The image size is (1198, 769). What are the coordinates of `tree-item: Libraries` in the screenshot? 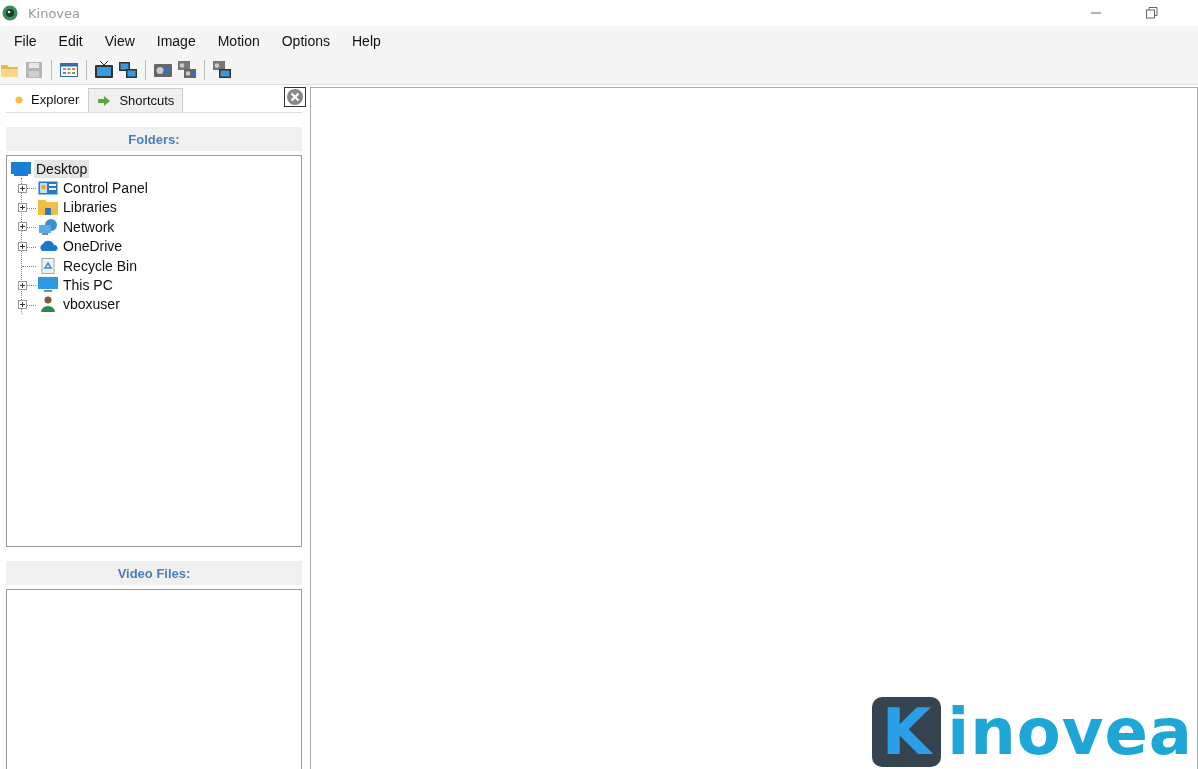 It's located at (90, 207).